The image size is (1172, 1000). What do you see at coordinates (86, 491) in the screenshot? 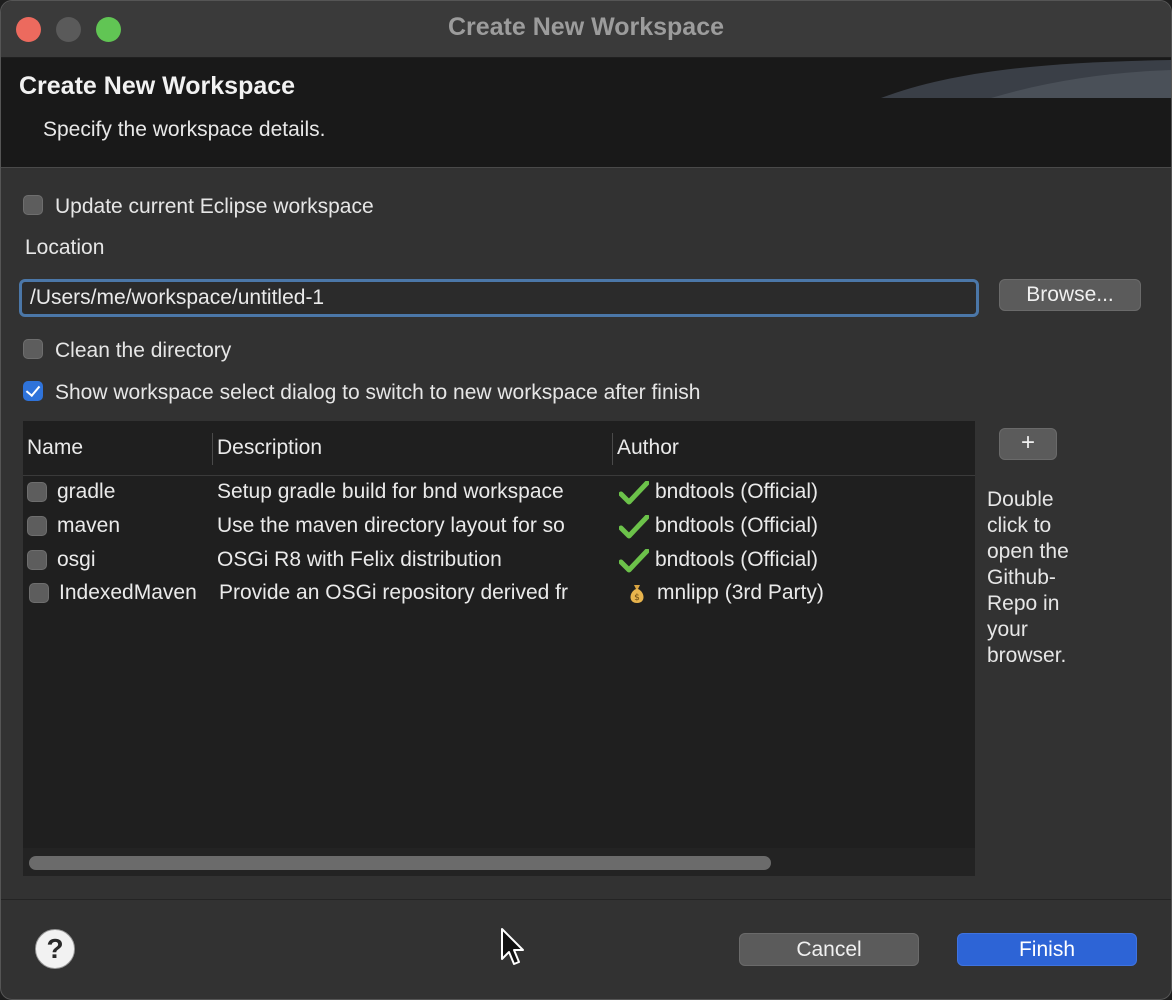
I see `row-name: gradle` at bounding box center [86, 491].